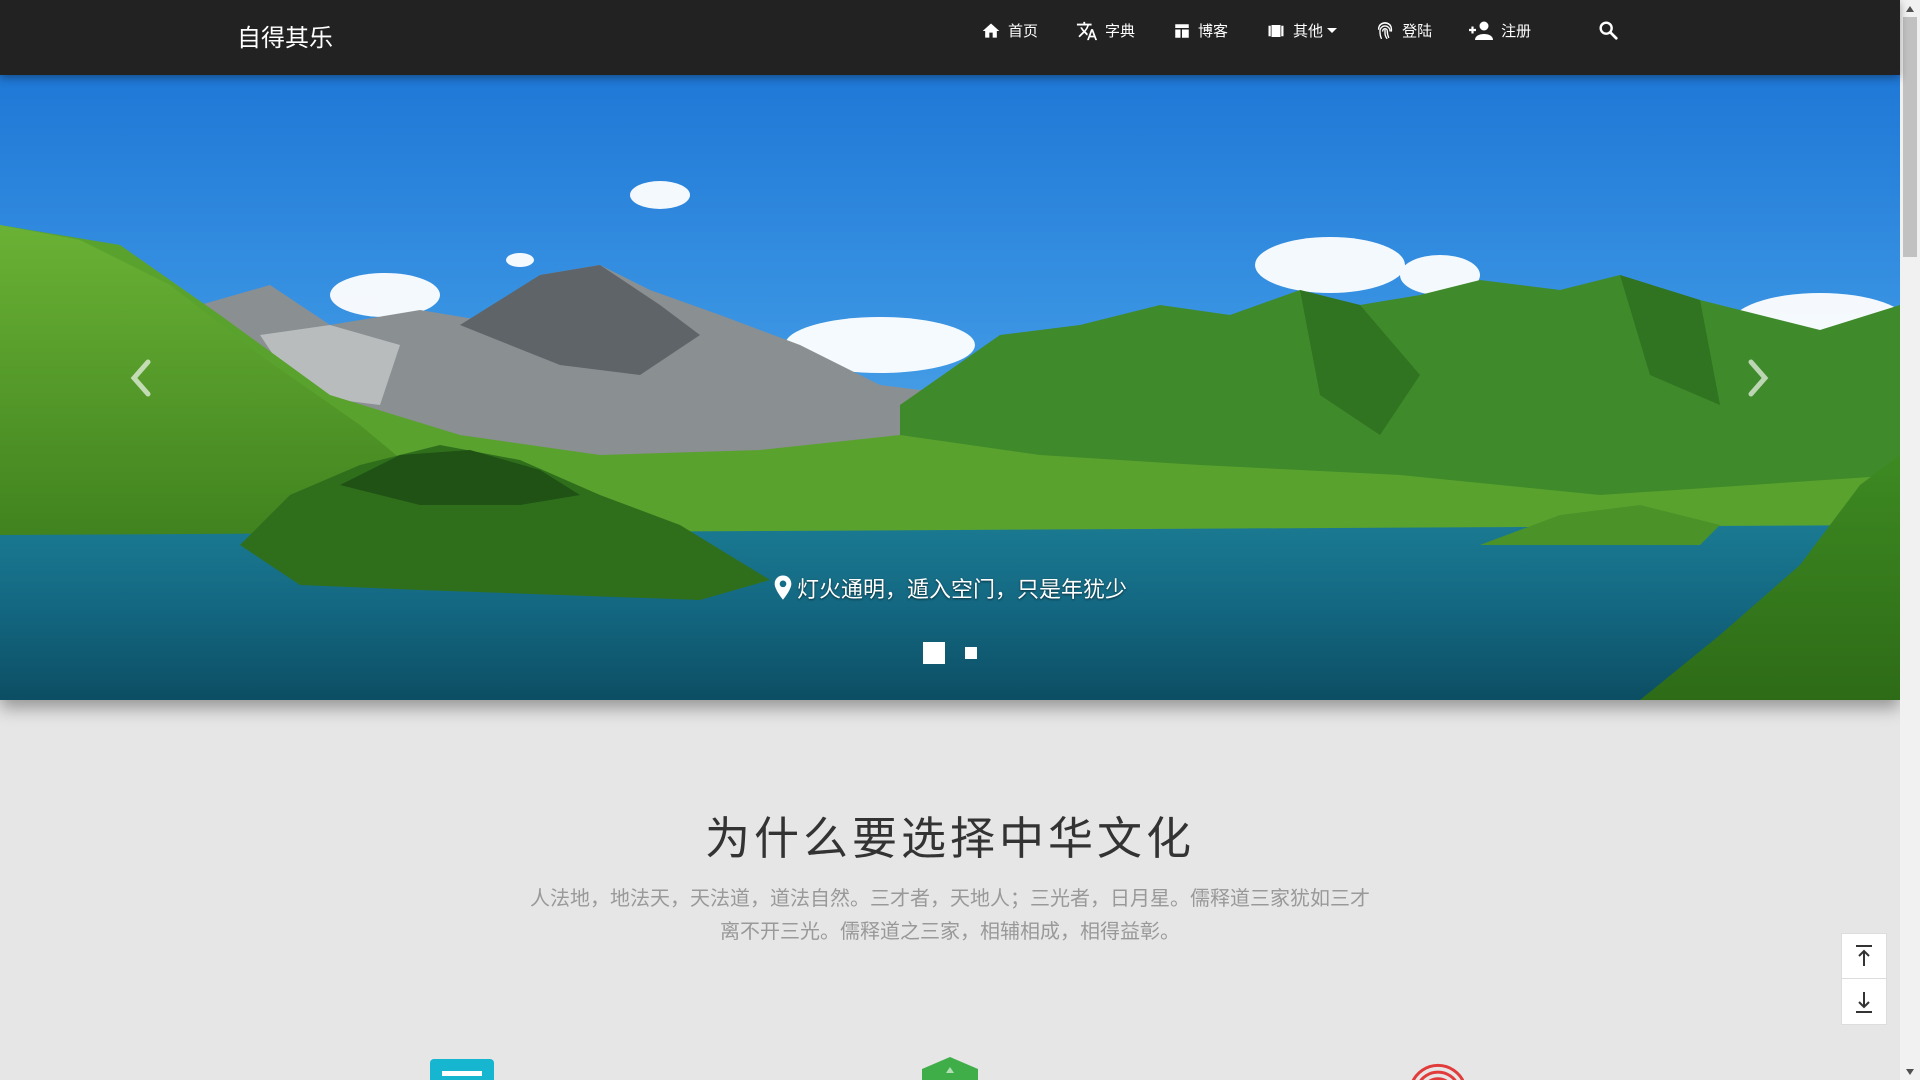  I want to click on triangle-up-icon, so click(1910, 8).